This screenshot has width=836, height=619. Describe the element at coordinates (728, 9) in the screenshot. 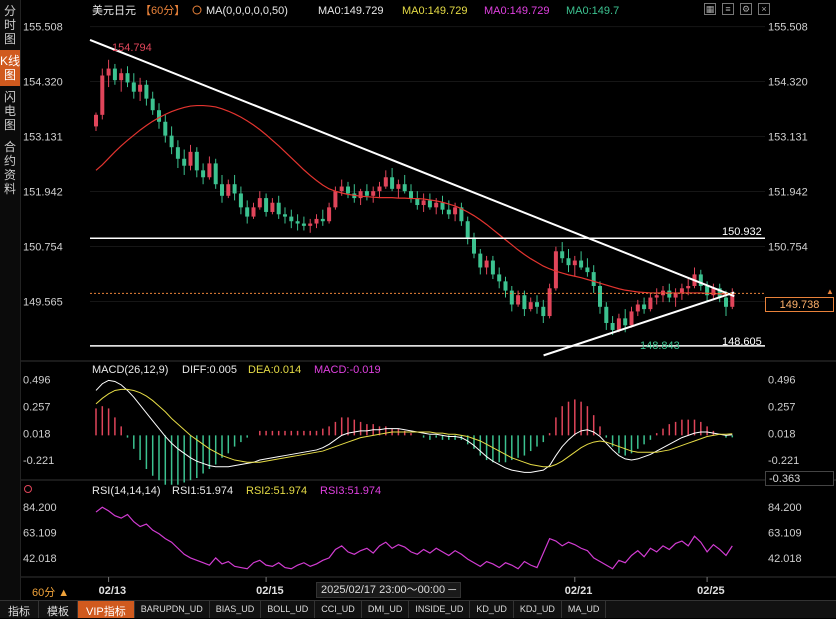

I see `list-icon: ≡` at that location.